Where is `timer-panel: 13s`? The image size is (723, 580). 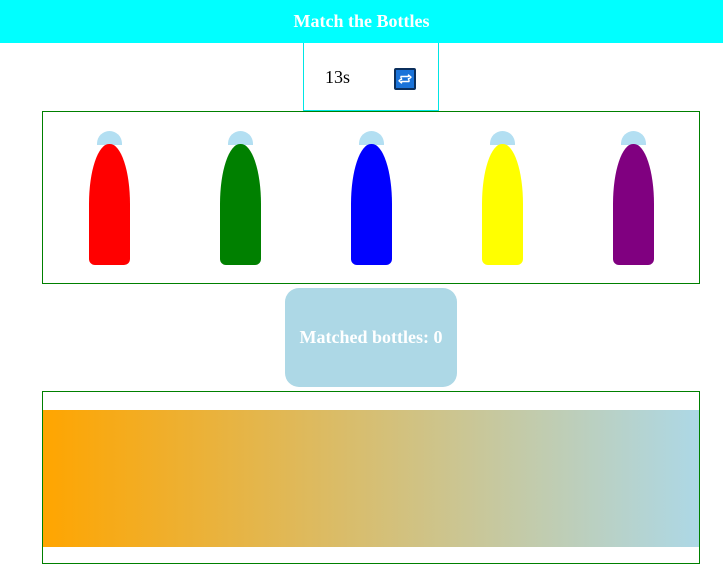
timer-panel: 13s is located at coordinates (371, 77).